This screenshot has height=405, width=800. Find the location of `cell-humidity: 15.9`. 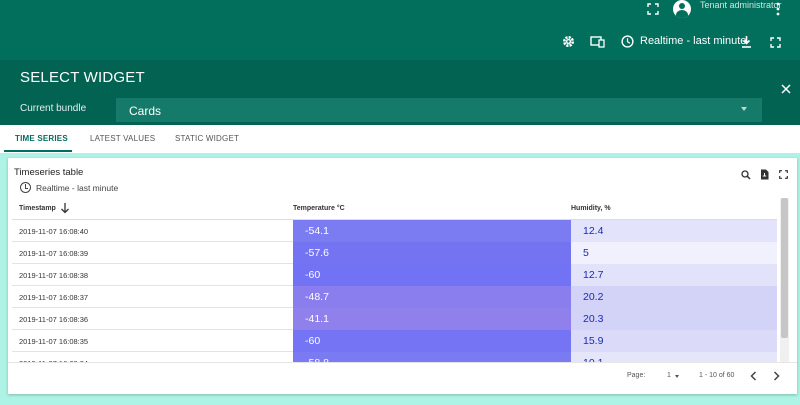

cell-humidity: 15.9 is located at coordinates (674, 341).